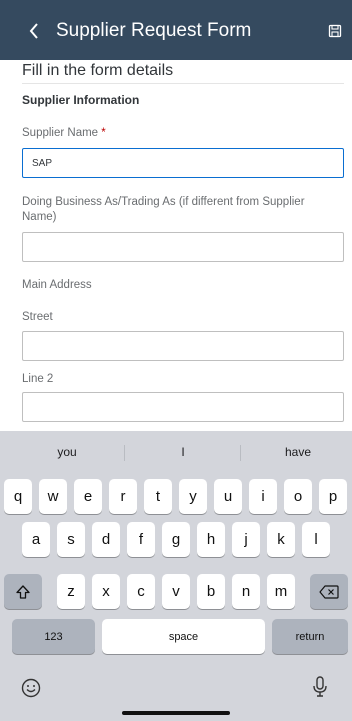 Image resolution: width=352 pixels, height=721 pixels. I want to click on chevron-left-icon, so click(34, 31).